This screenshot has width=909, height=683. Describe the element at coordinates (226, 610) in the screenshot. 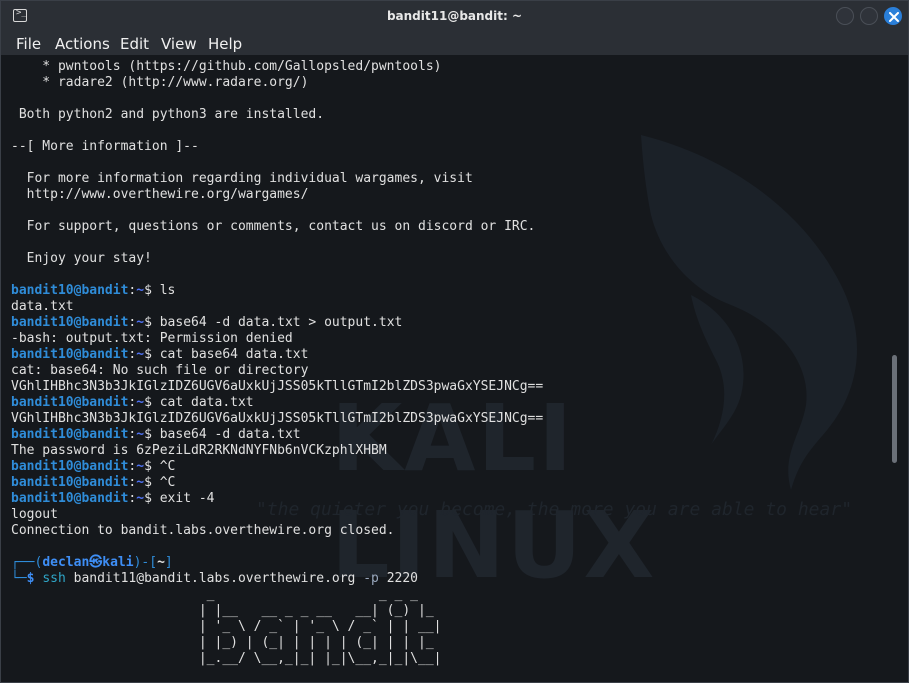

I see `ascii-banner-line: | |__ __ _ _ __ __| (_) |_` at that location.